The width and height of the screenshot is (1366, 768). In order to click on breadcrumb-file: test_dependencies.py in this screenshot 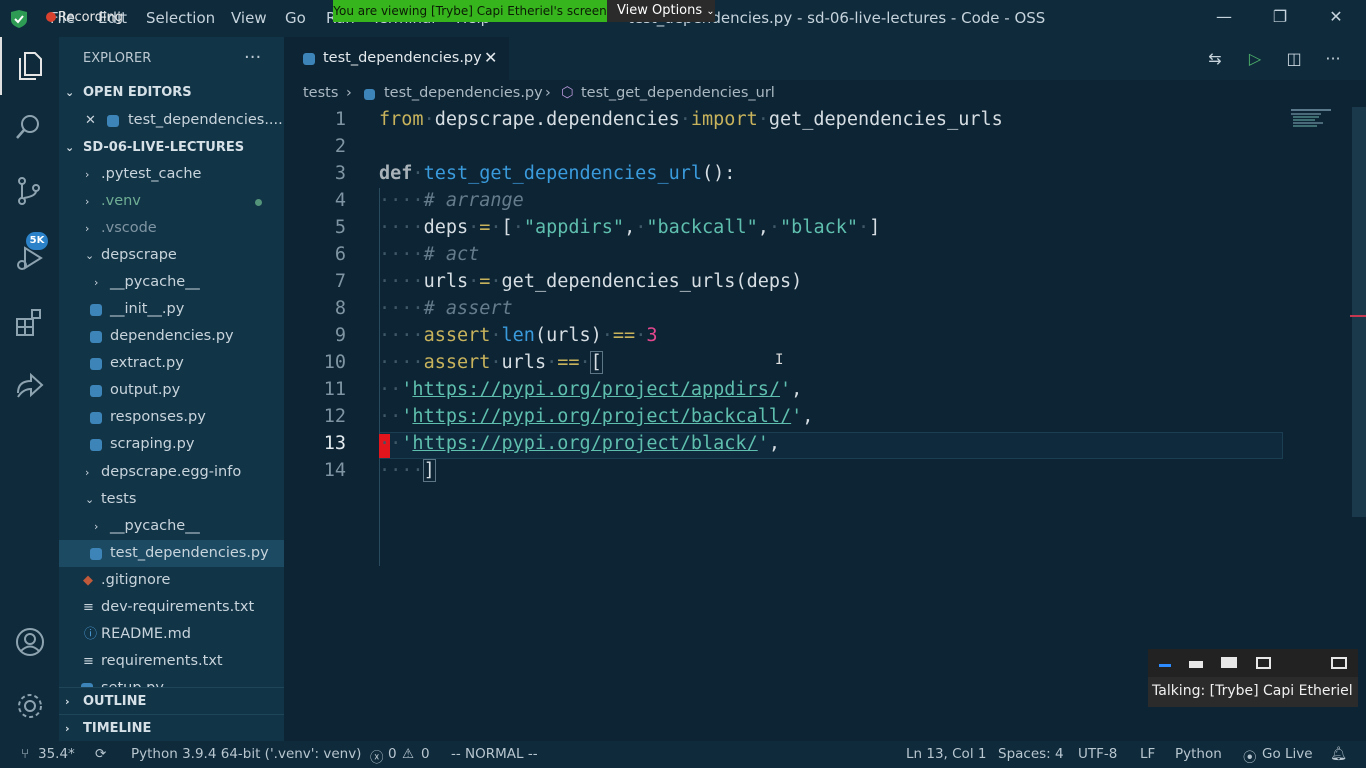, I will do `click(463, 93)`.